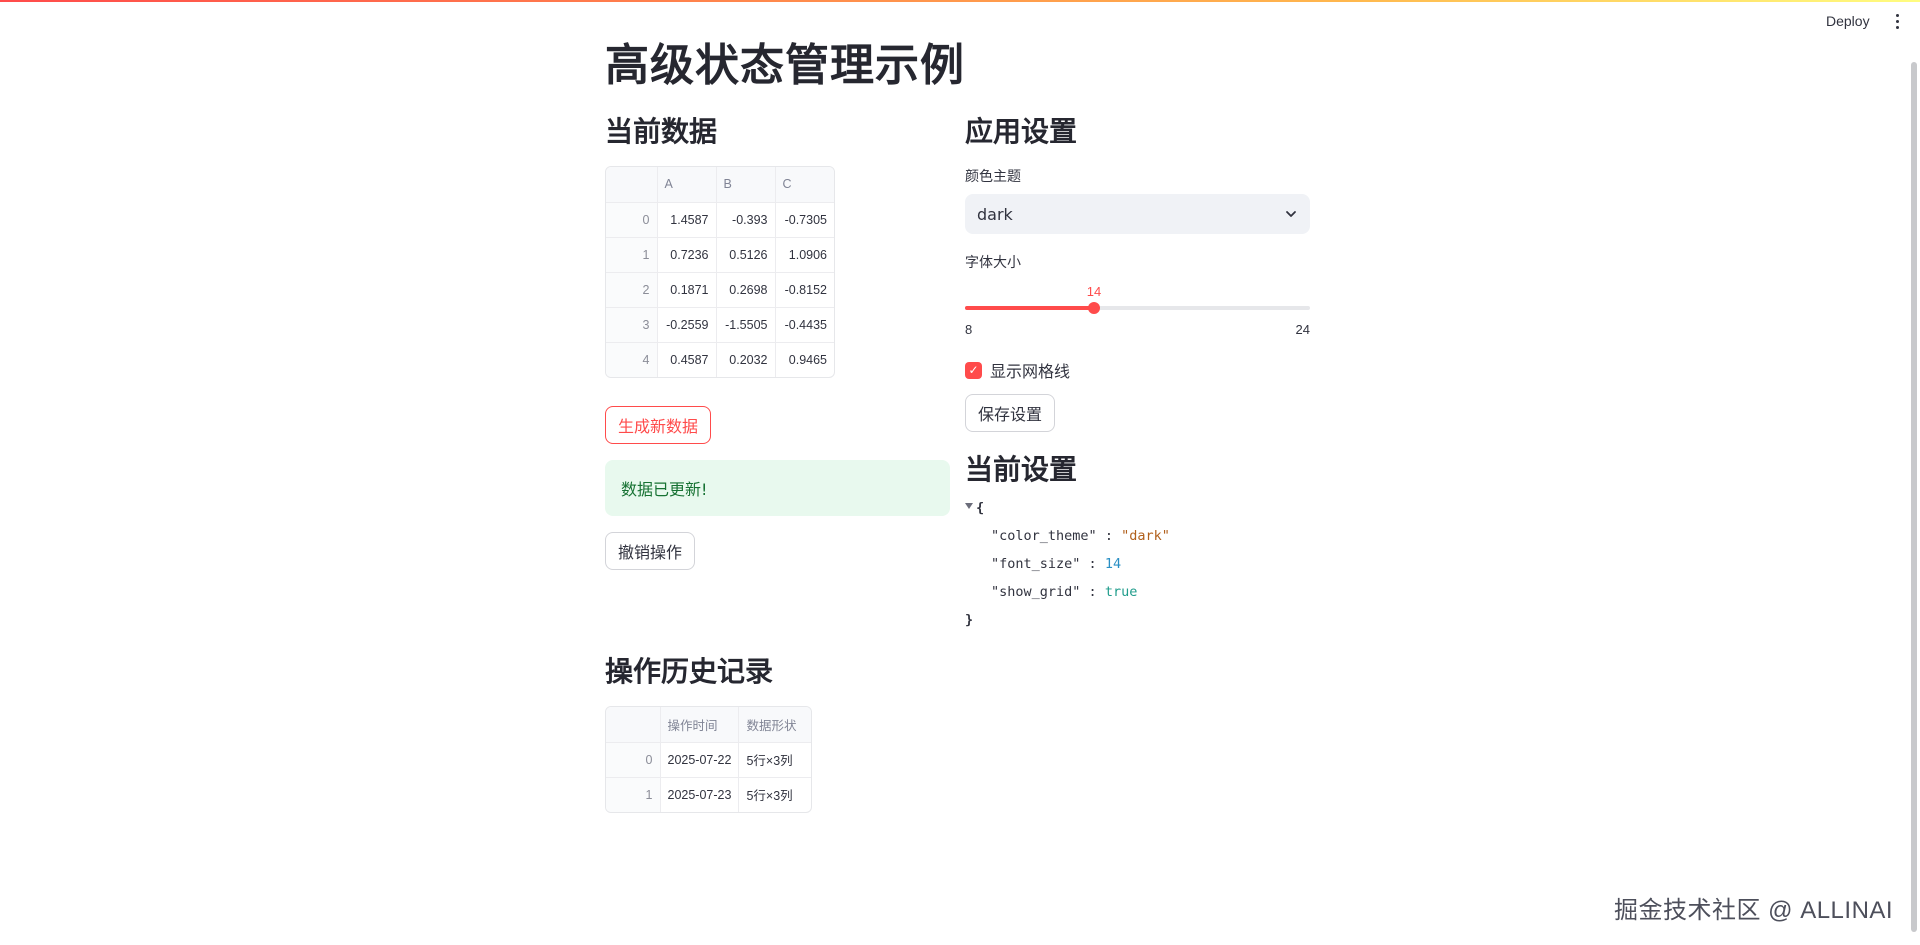  What do you see at coordinates (1914, 497) in the screenshot?
I see `page-scrollbar` at bounding box center [1914, 497].